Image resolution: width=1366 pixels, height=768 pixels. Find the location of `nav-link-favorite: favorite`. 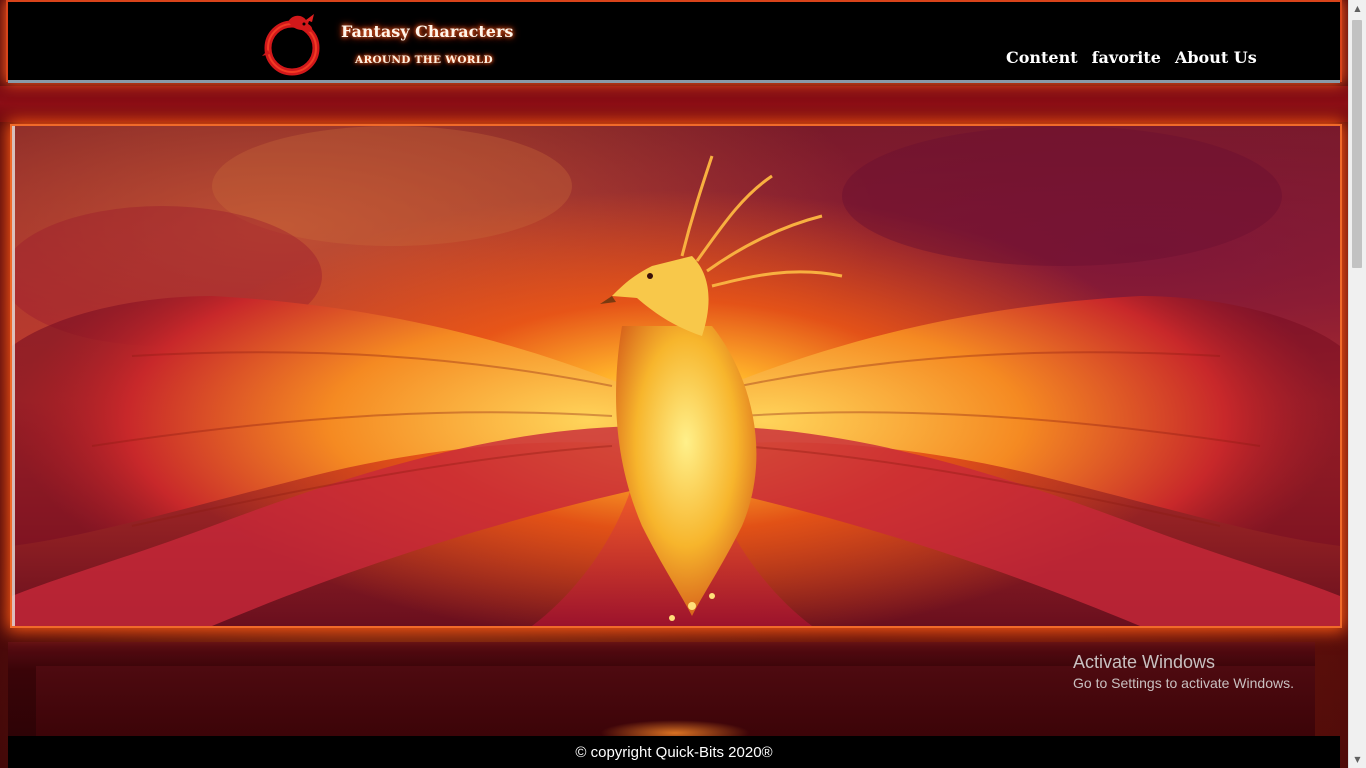

nav-link-favorite: favorite is located at coordinates (1126, 57).